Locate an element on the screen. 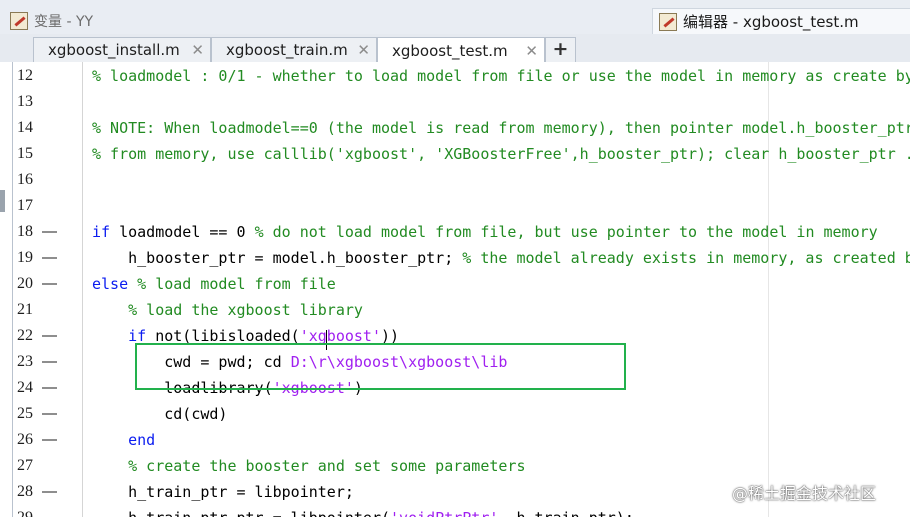  workspace-panel-header: 变量 - YY is located at coordinates (51, 21).